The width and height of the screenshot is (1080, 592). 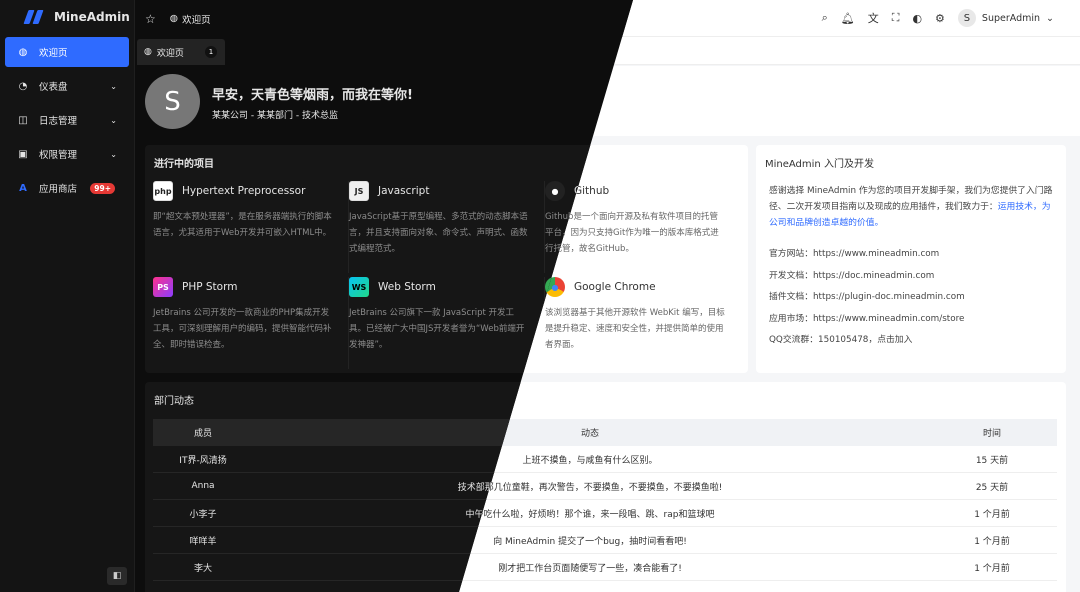 What do you see at coordinates (407, 287) in the screenshot?
I see `project-name: Web Storm` at bounding box center [407, 287].